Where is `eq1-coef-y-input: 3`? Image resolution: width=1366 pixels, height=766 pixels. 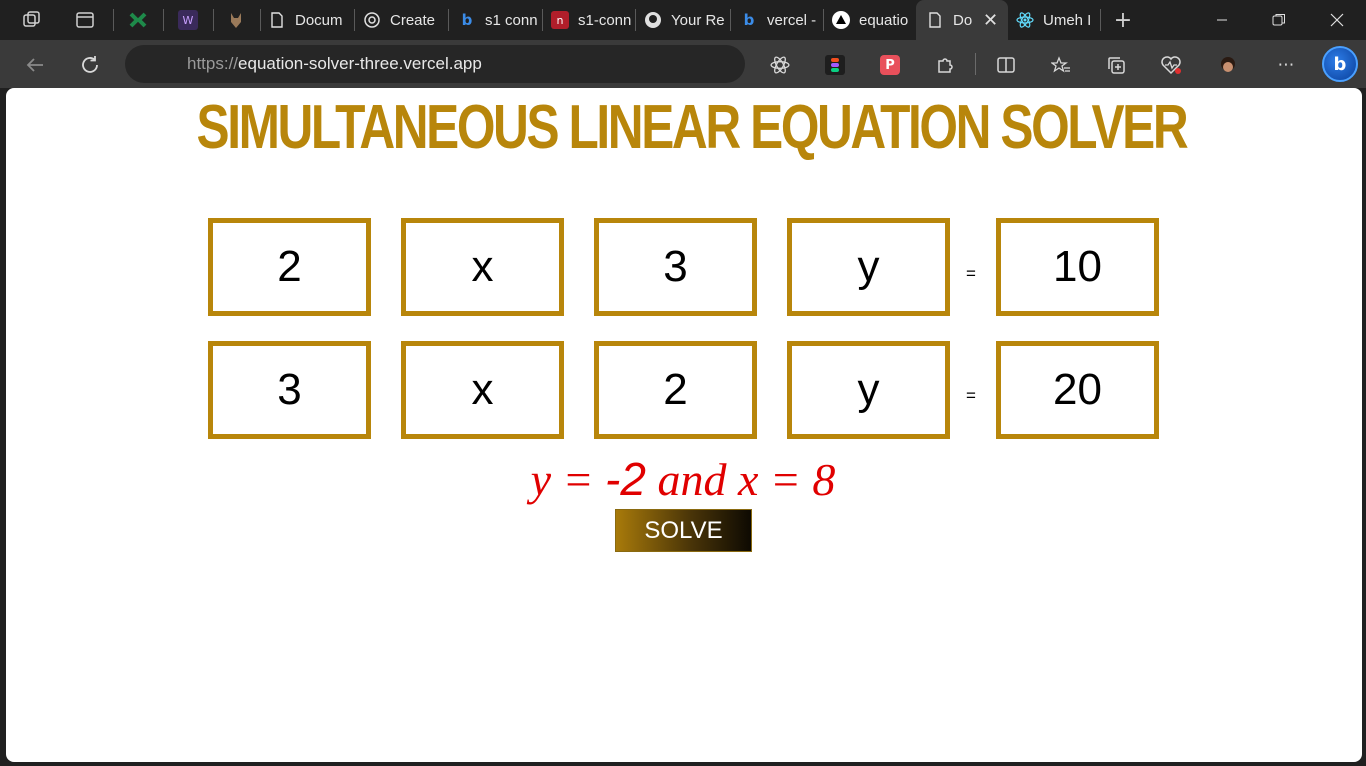
eq1-coef-y-input: 3 is located at coordinates (675, 267).